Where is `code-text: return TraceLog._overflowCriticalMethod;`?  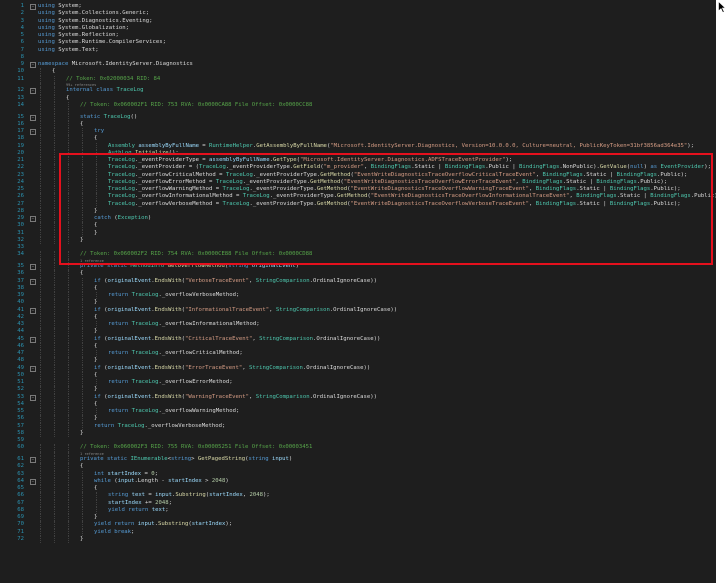 code-text: return TraceLog._overflowCriticalMethod; is located at coordinates (175, 353).